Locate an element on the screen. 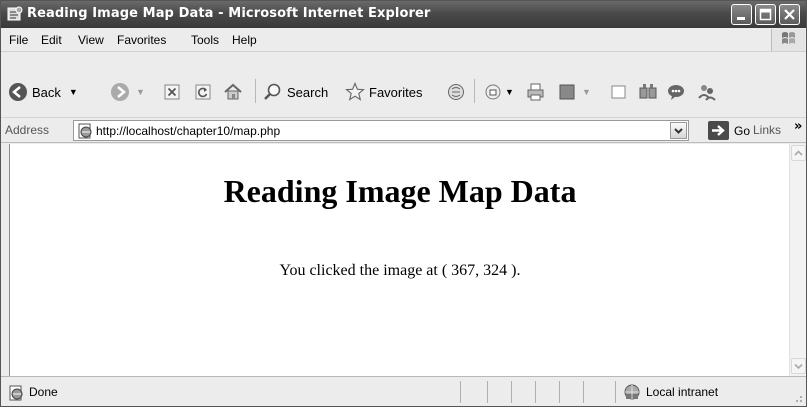  content-left-border is located at coordinates (5, 260).